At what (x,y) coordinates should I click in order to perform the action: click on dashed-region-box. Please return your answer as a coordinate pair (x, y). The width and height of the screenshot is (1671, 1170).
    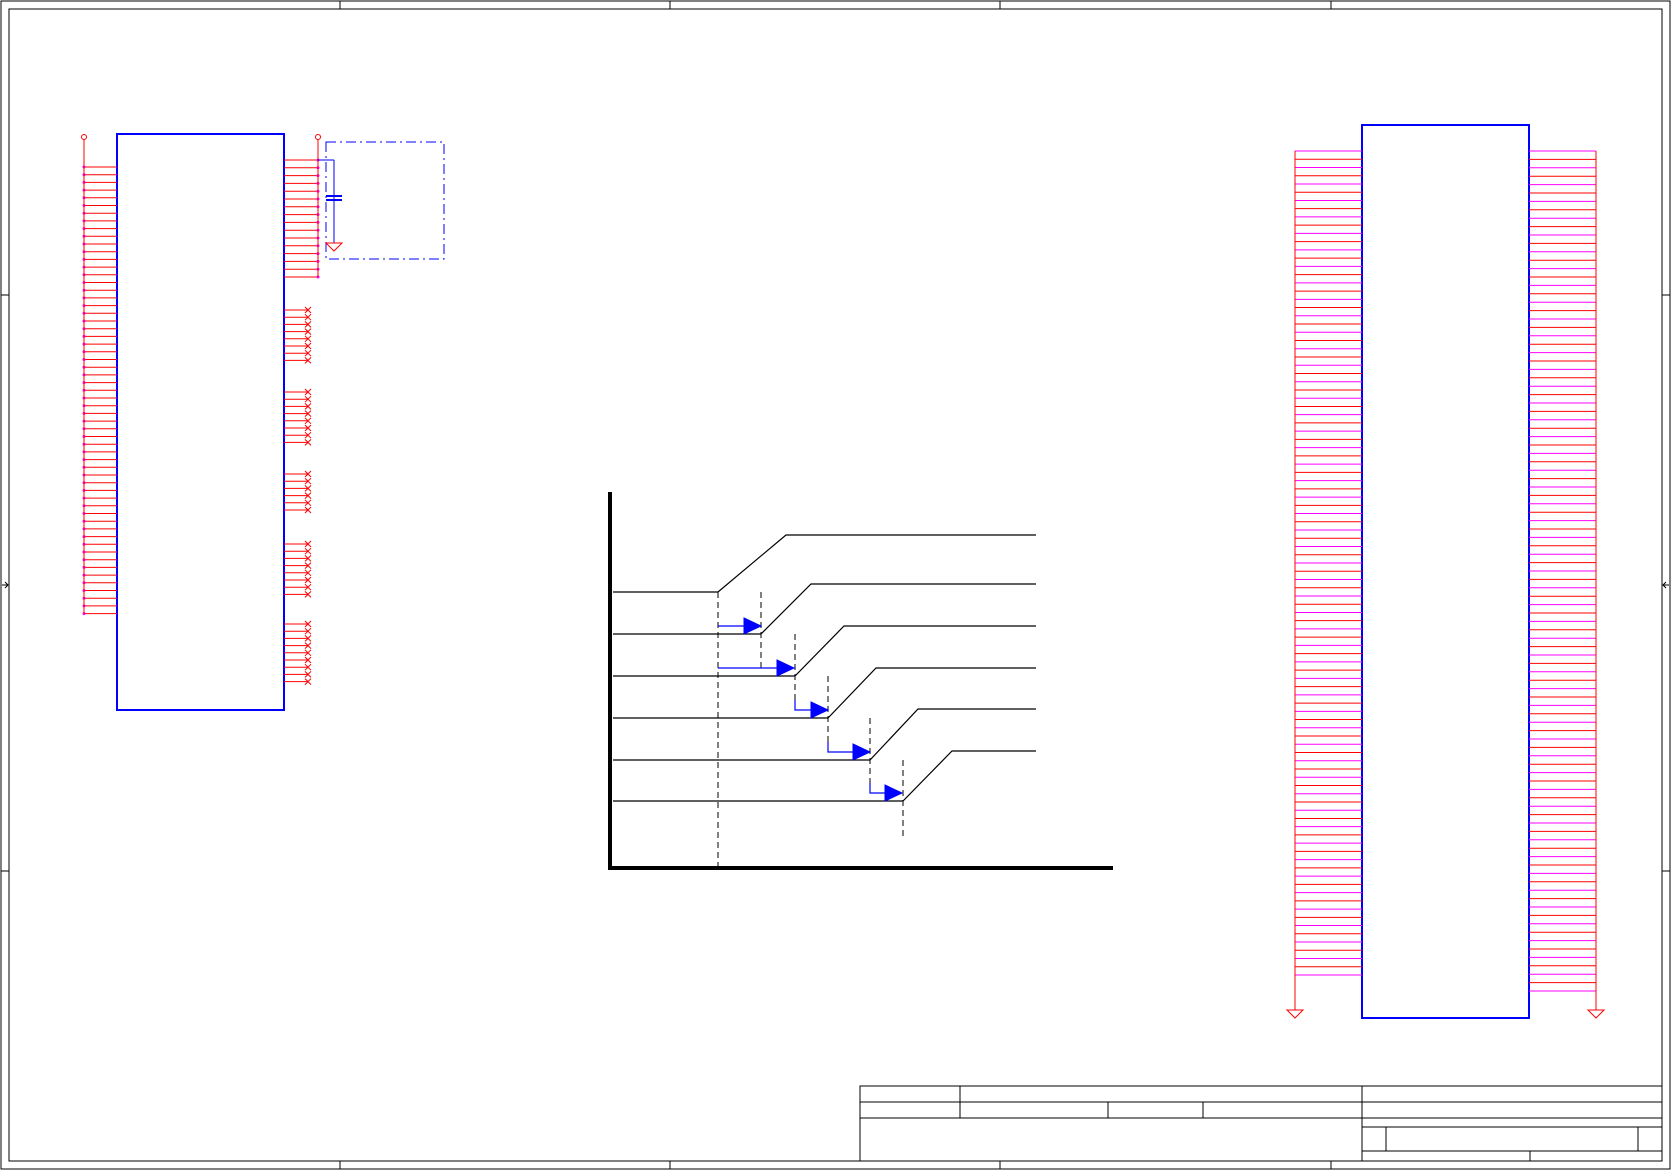
    Looking at the image, I should click on (385, 200).